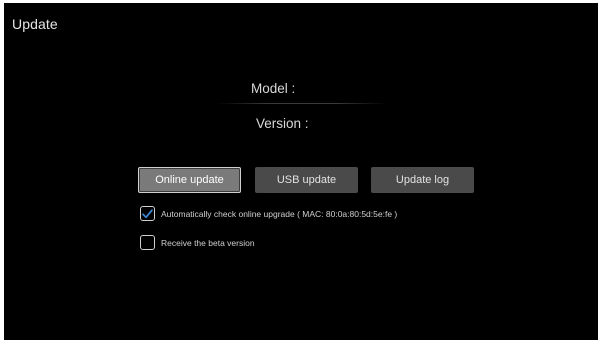 The height and width of the screenshot is (343, 602). I want to click on beta-label: Receive the beta version, so click(208, 242).